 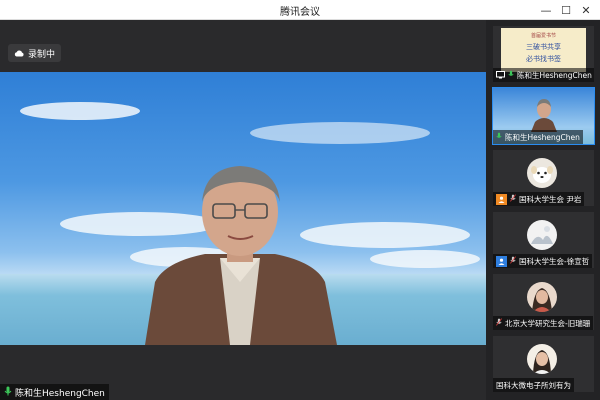 What do you see at coordinates (543, 59) in the screenshot?
I see `document-line: 必书找书签` at bounding box center [543, 59].